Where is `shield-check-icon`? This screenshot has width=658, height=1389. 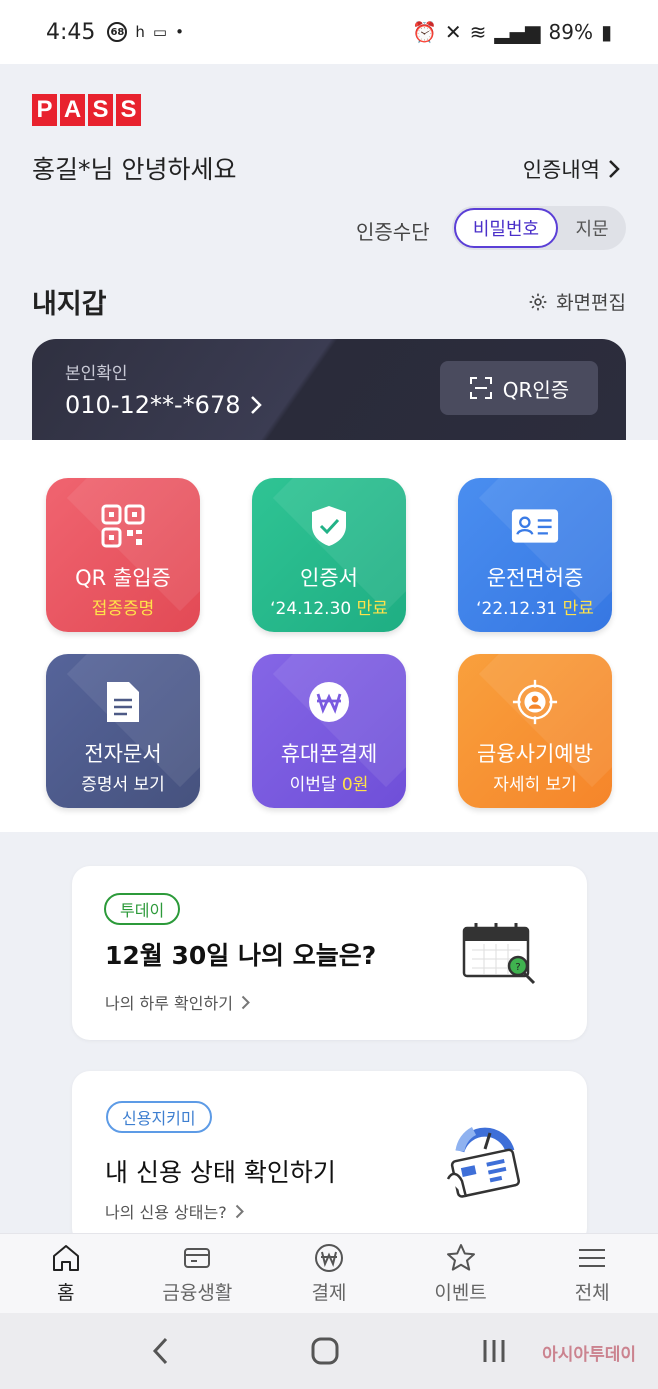
shield-check-icon is located at coordinates (329, 526).